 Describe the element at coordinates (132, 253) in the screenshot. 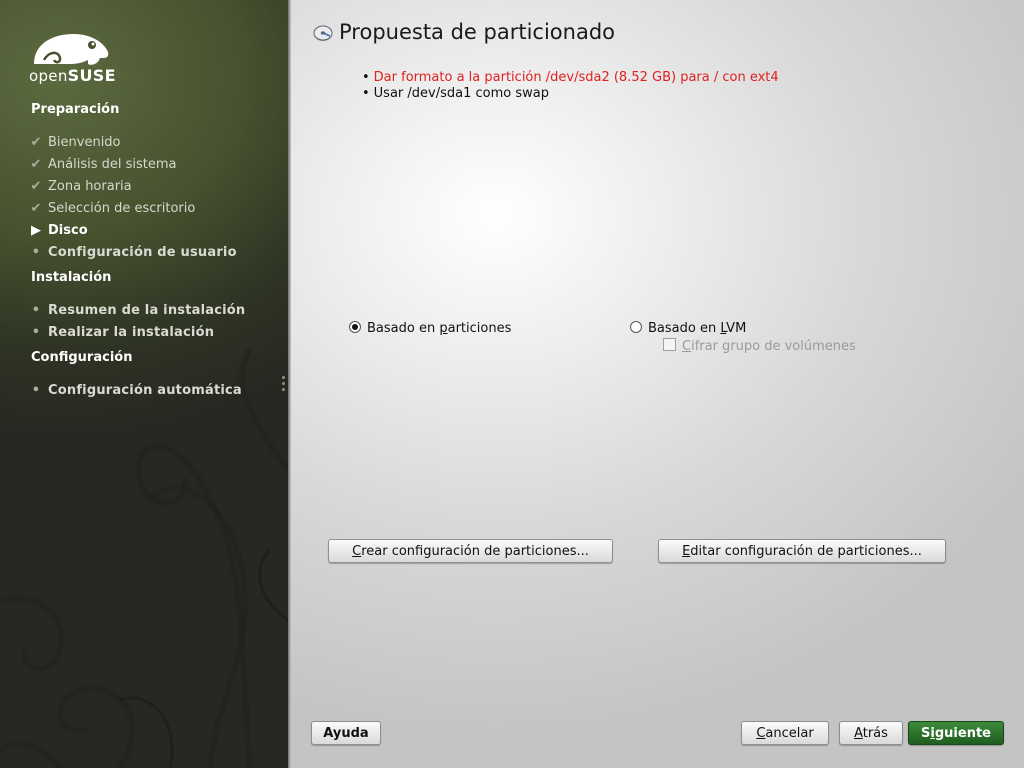

I see `step-configuracion-usuario: • Configuración de usuario` at that location.